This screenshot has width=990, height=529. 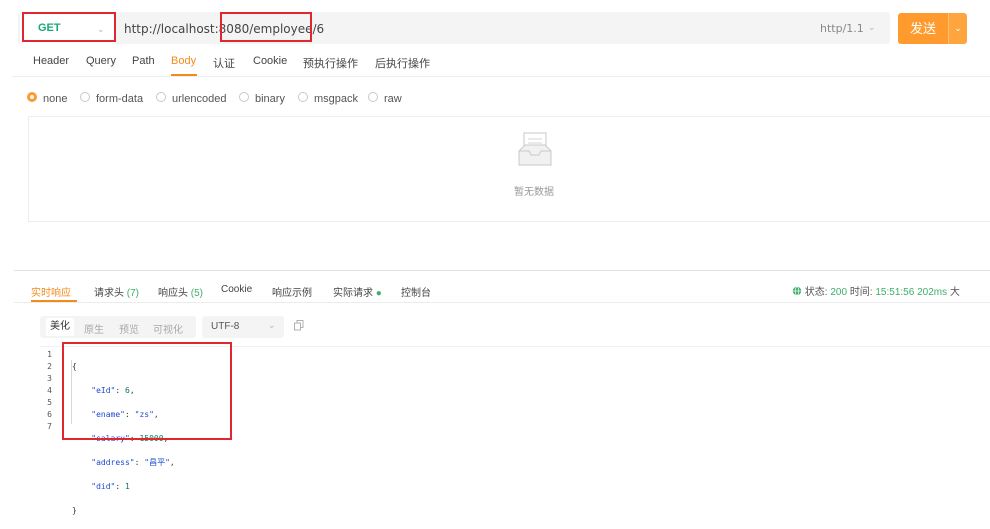 What do you see at coordinates (336, 99) in the screenshot?
I see `radio-label-msgpack: msgpack` at bounding box center [336, 99].